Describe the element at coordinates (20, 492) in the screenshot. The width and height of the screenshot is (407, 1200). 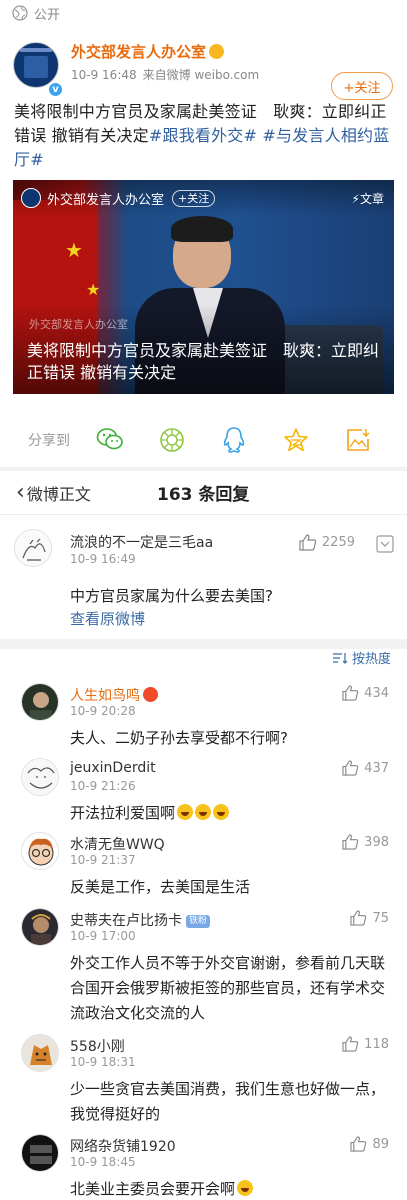
I see `chevron-left-icon: ‹` at that location.